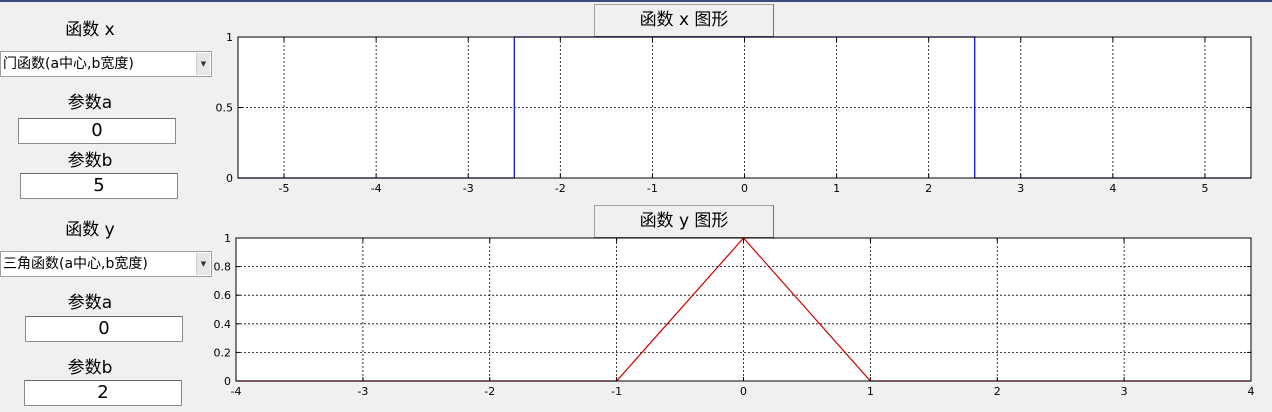 This screenshot has height=412, width=1272. Describe the element at coordinates (227, 238) in the screenshot. I see `plot-y-y-tick-label: 1` at that location.